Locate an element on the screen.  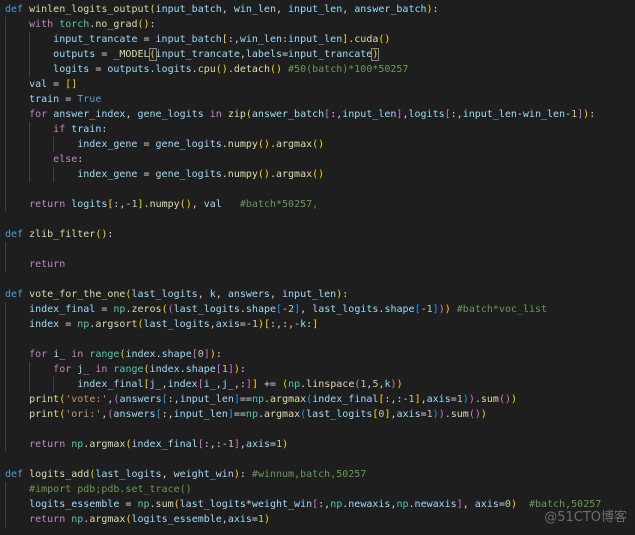
code-line: val = [] is located at coordinates (303, 84).